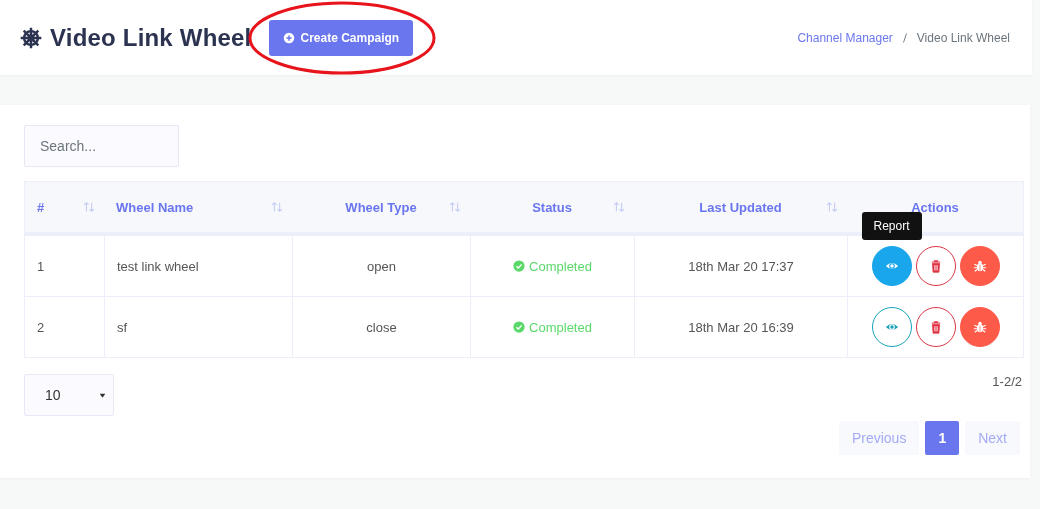  I want to click on plus-circle-icon, so click(289, 37).